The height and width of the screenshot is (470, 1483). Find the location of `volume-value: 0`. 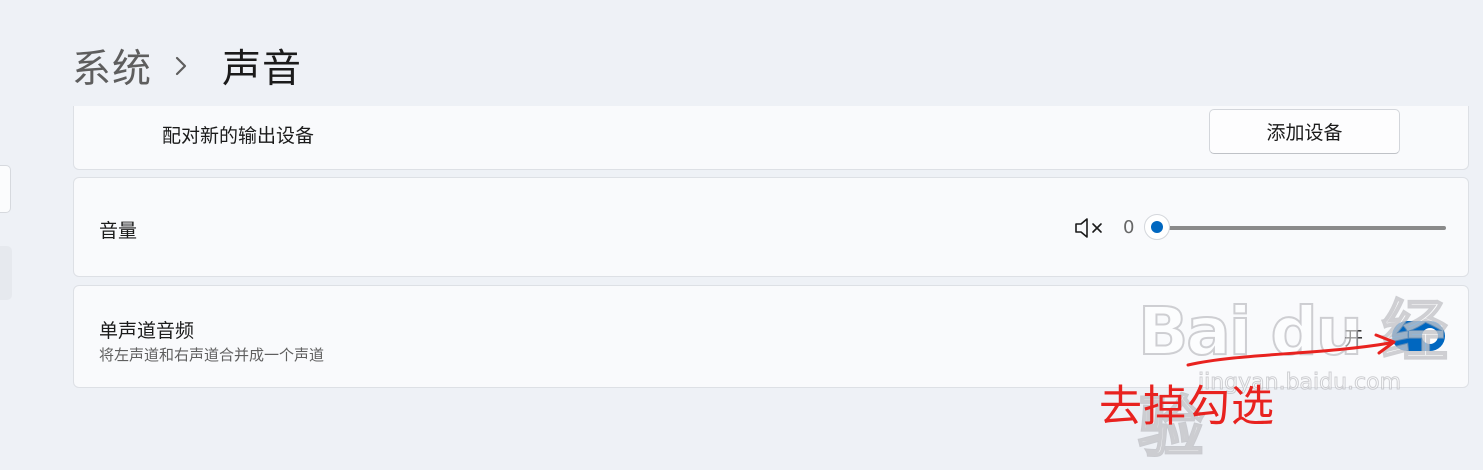

volume-value: 0 is located at coordinates (1129, 227).